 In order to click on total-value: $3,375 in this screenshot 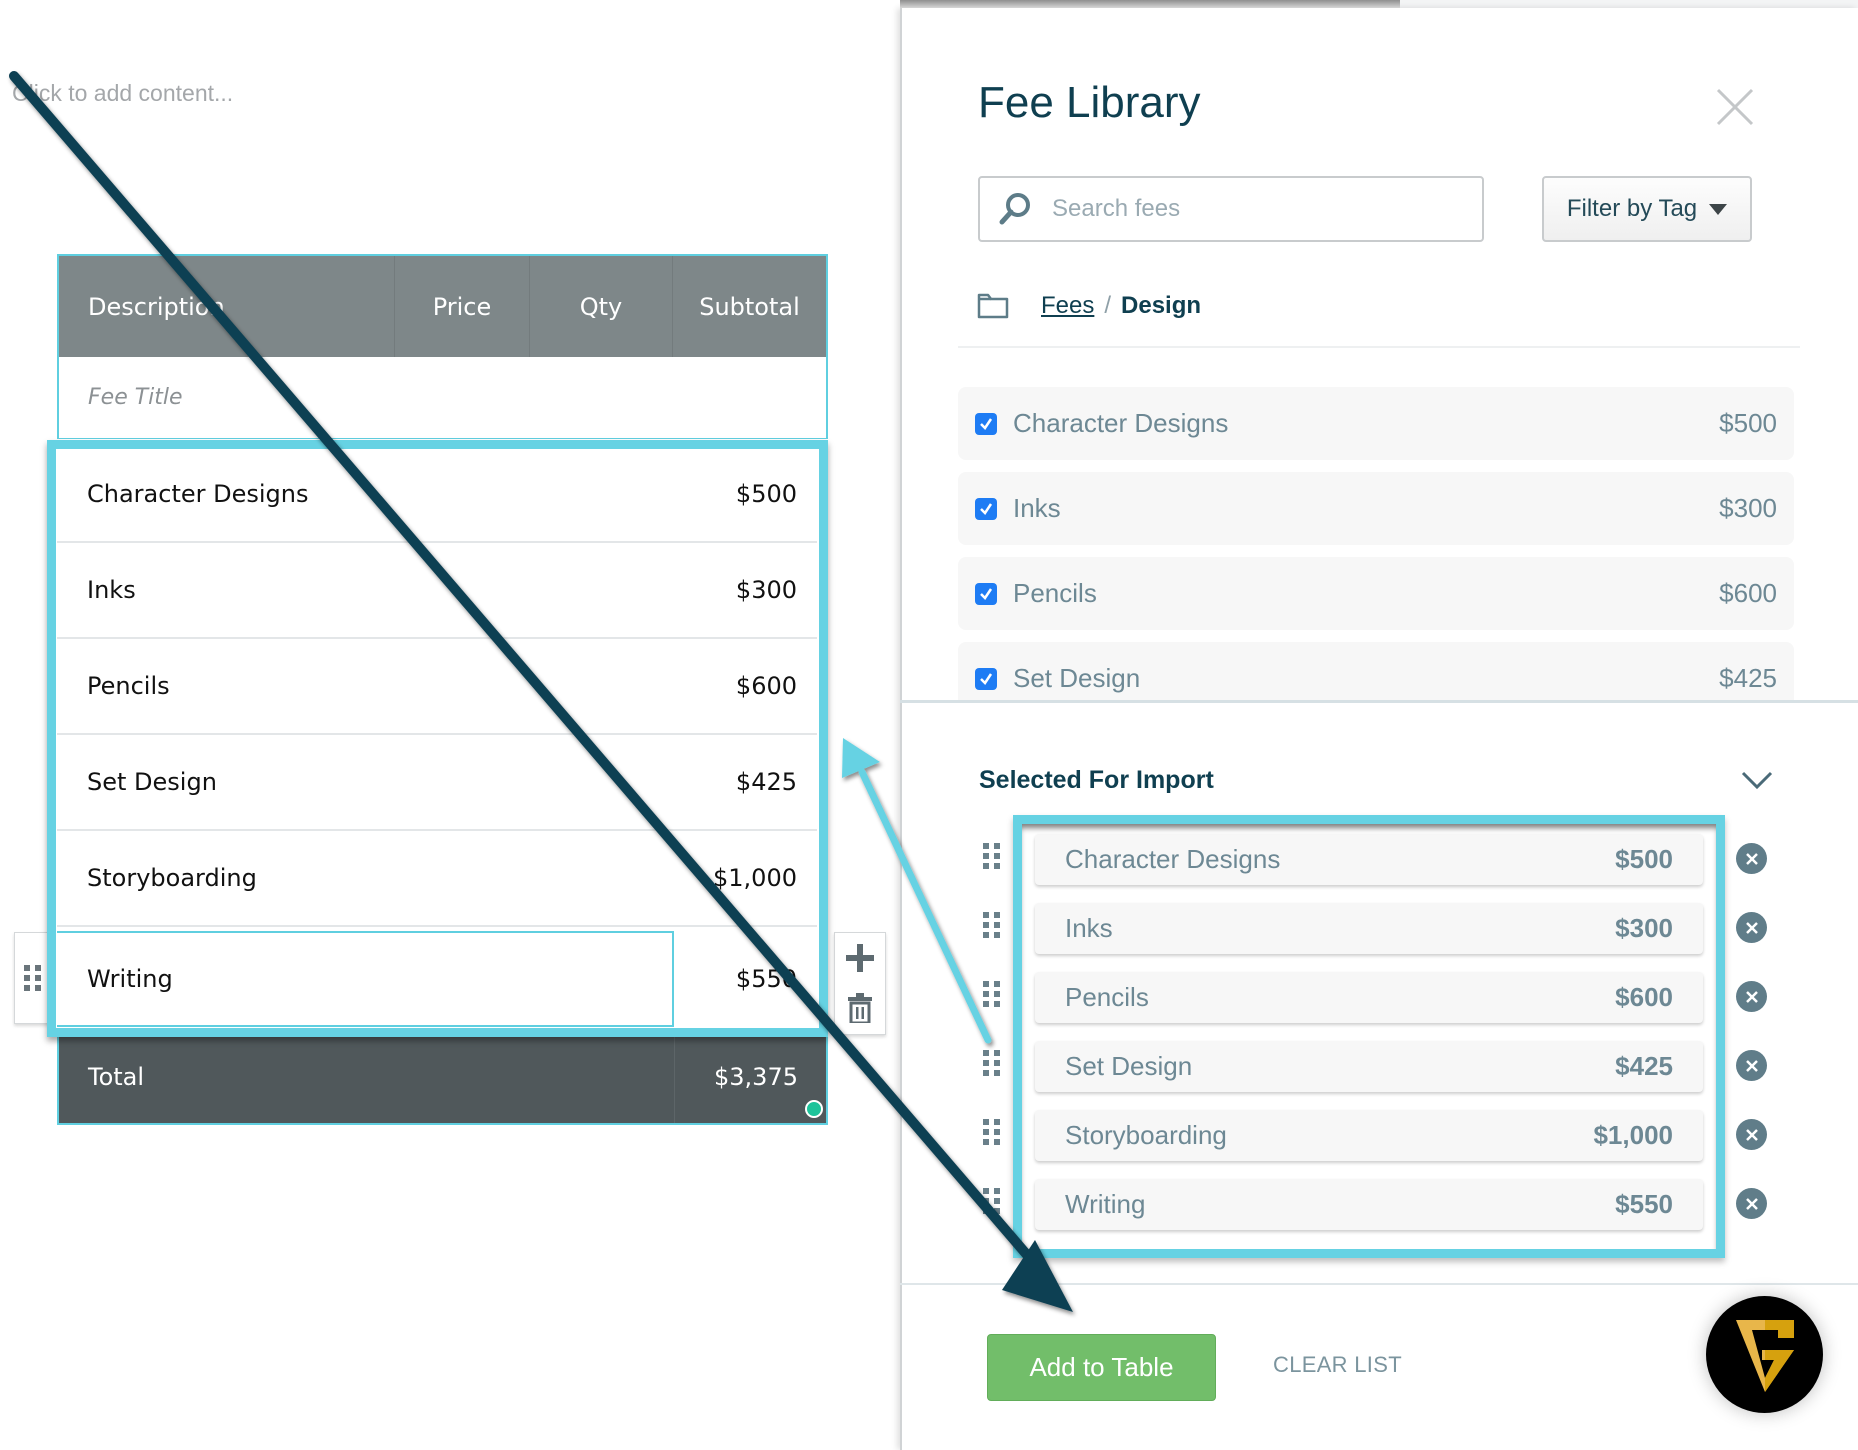, I will do `click(756, 1076)`.